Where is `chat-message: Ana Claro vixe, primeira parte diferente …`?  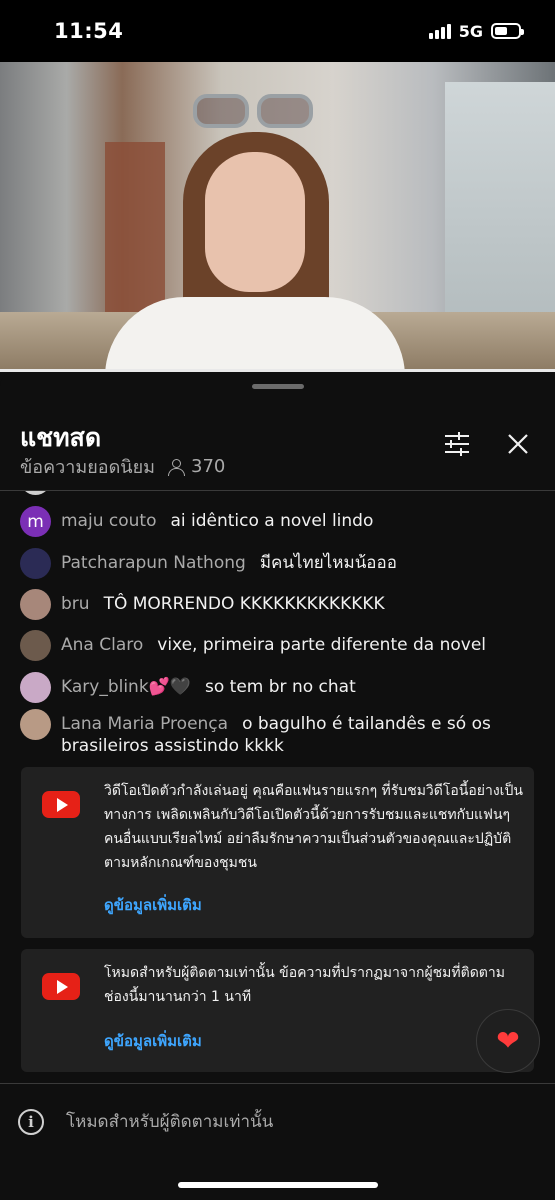
chat-message: Ana Claro vixe, primeira parte diferente … is located at coordinates (280, 645).